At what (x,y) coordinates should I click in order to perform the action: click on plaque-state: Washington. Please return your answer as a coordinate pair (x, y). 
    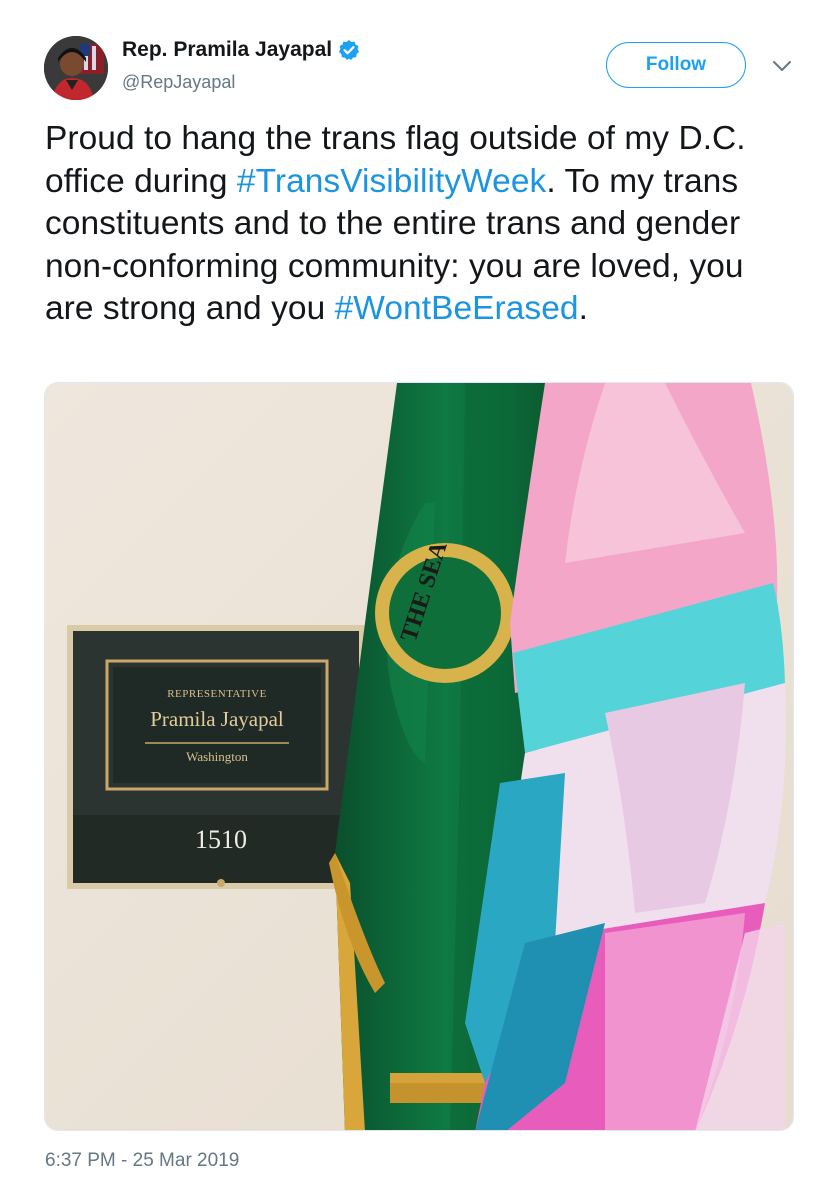
    Looking at the image, I should click on (217, 756).